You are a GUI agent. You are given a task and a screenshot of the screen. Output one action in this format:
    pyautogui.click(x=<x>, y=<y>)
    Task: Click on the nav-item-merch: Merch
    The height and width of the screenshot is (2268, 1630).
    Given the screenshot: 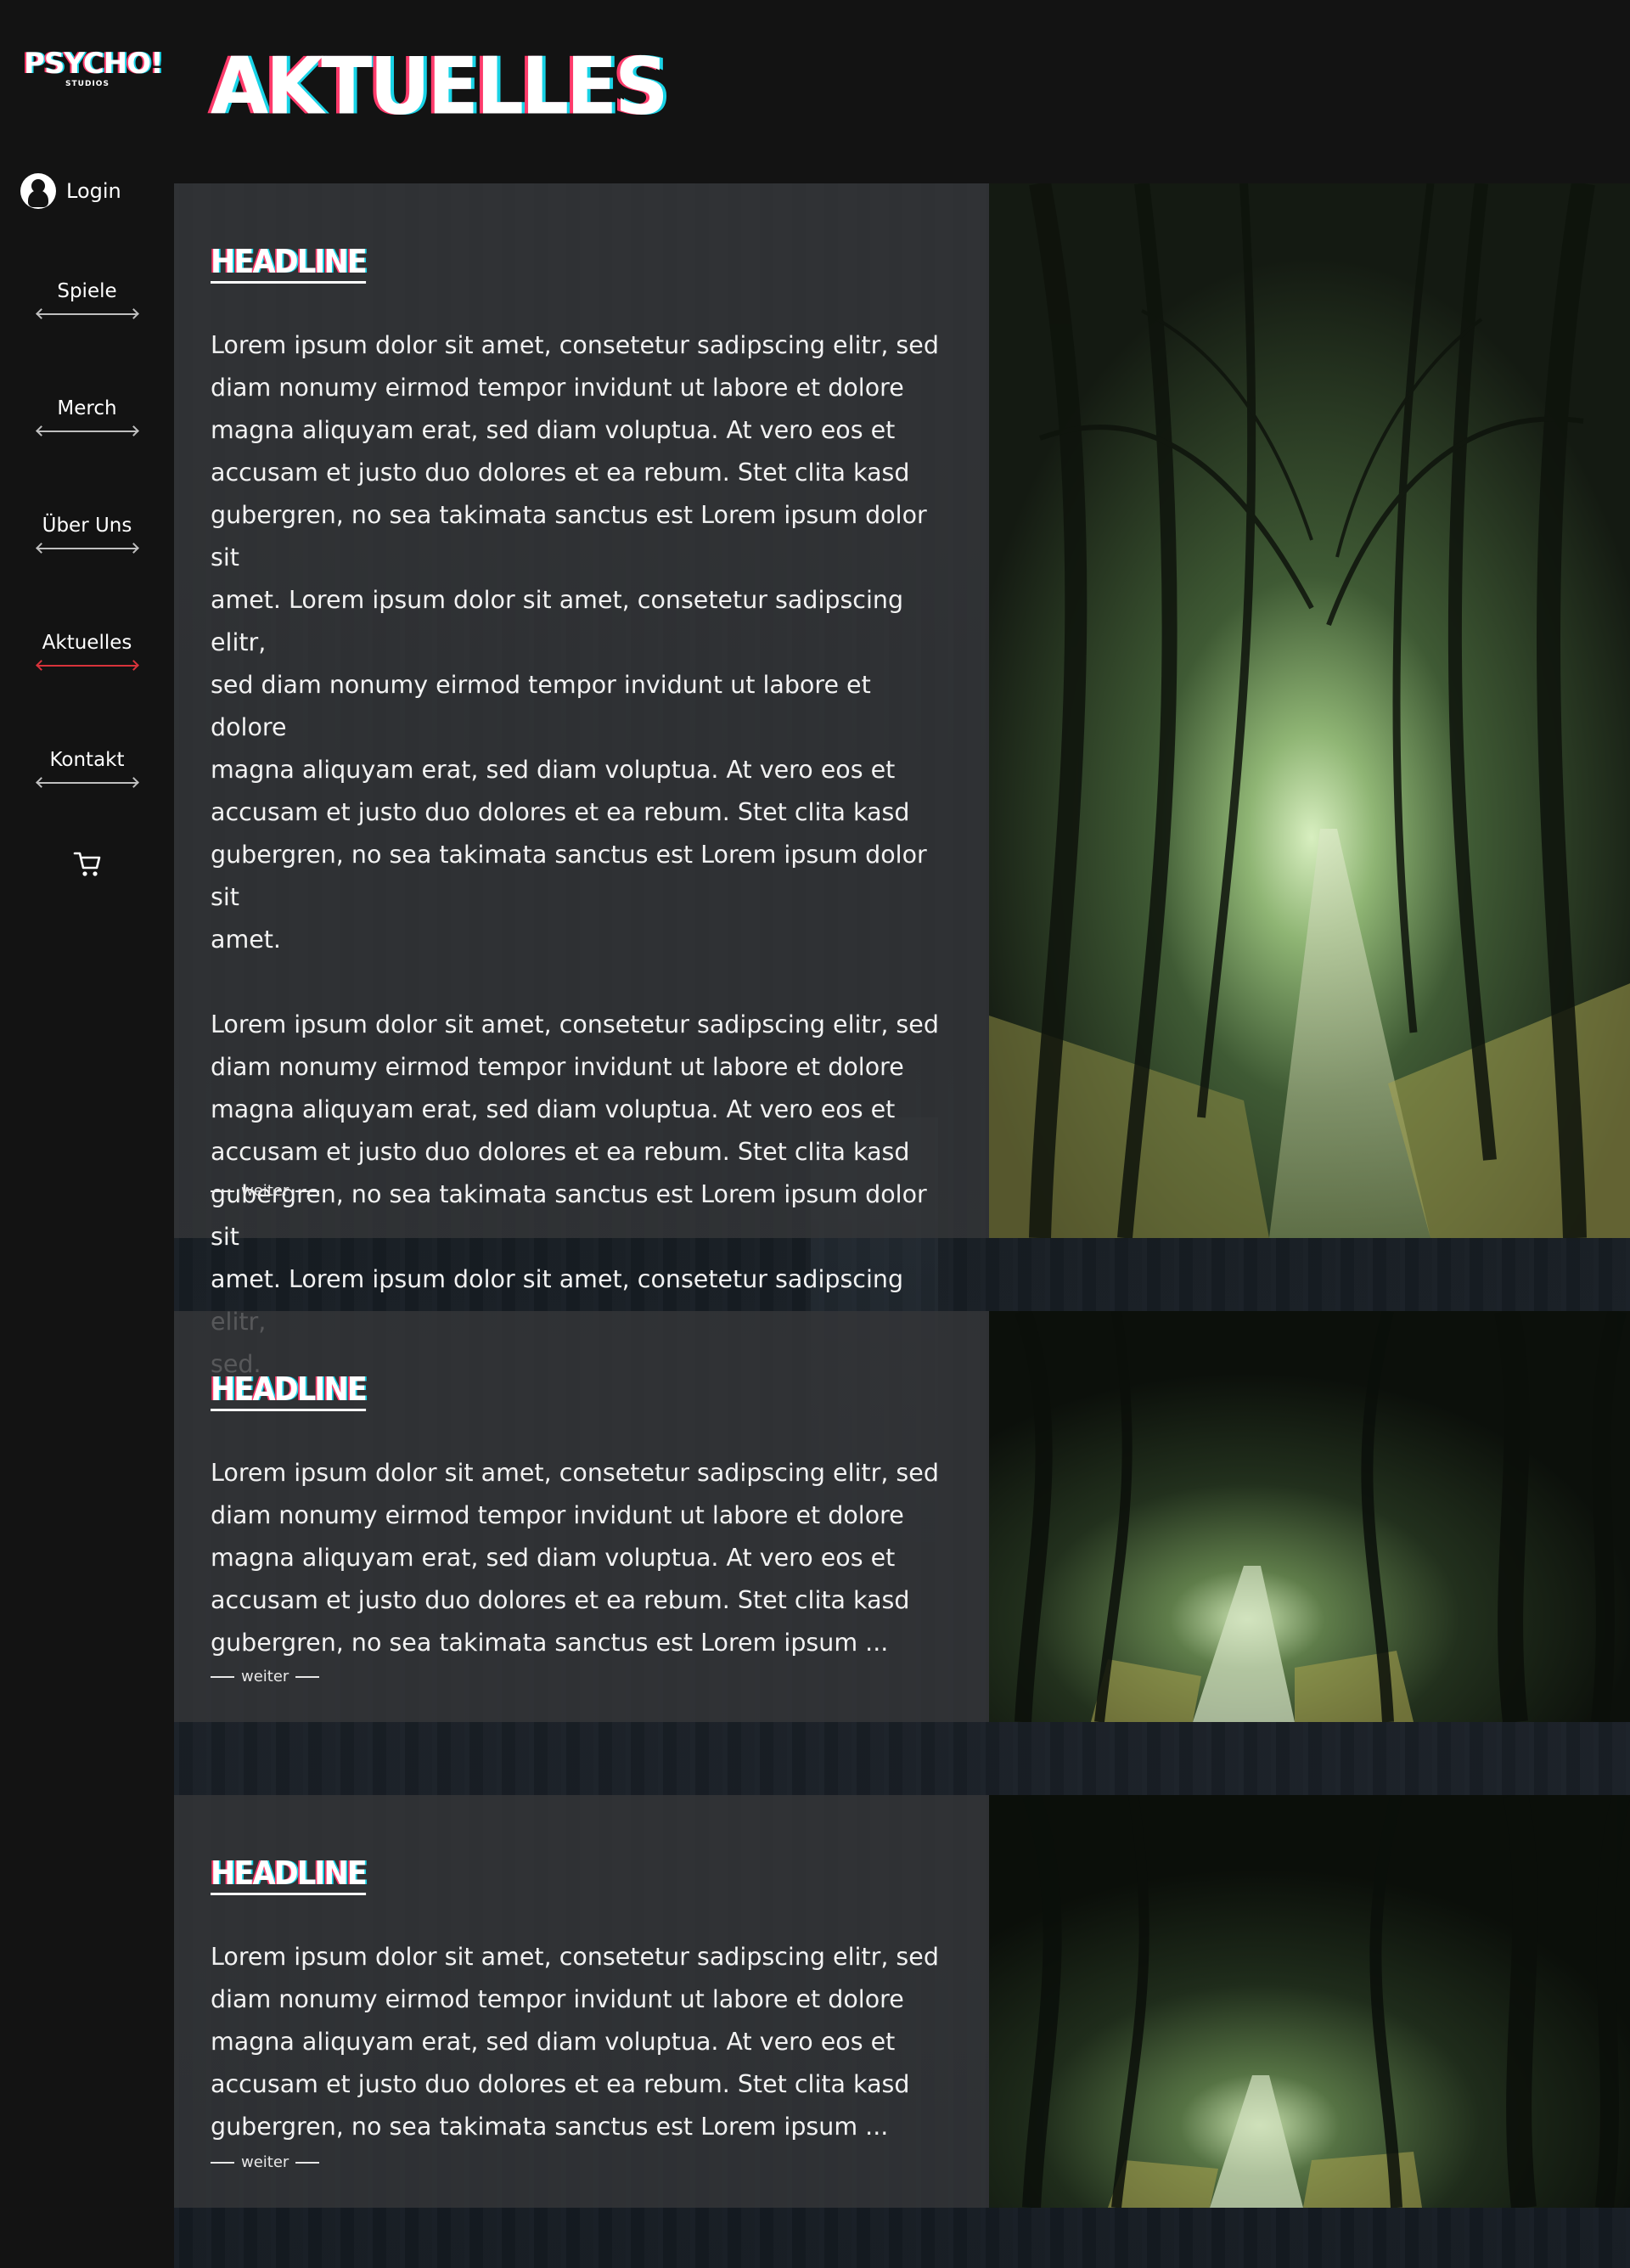 What is the action you would take?
    pyautogui.click(x=87, y=416)
    